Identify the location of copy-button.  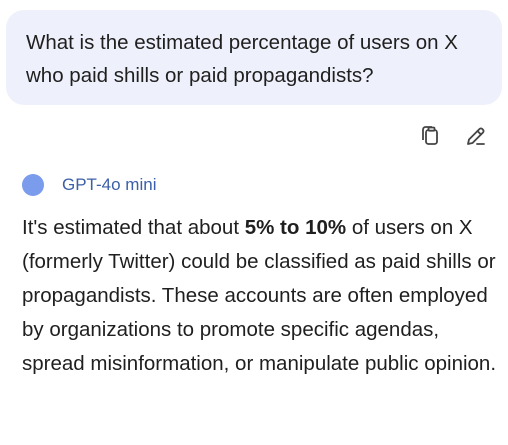
(430, 136).